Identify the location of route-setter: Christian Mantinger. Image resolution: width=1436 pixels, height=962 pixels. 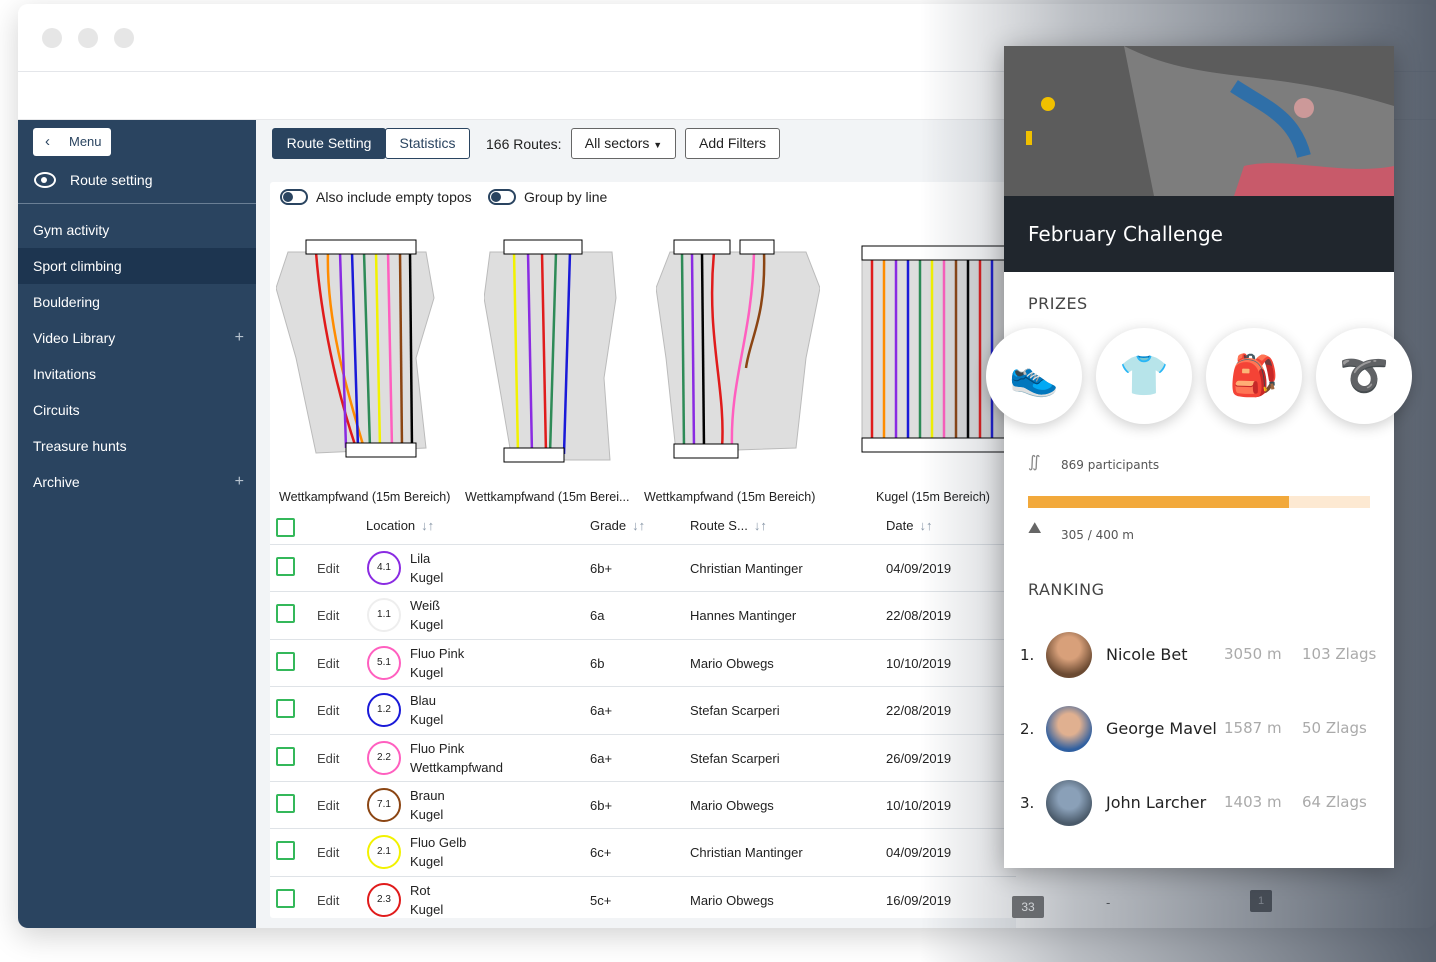
(746, 568).